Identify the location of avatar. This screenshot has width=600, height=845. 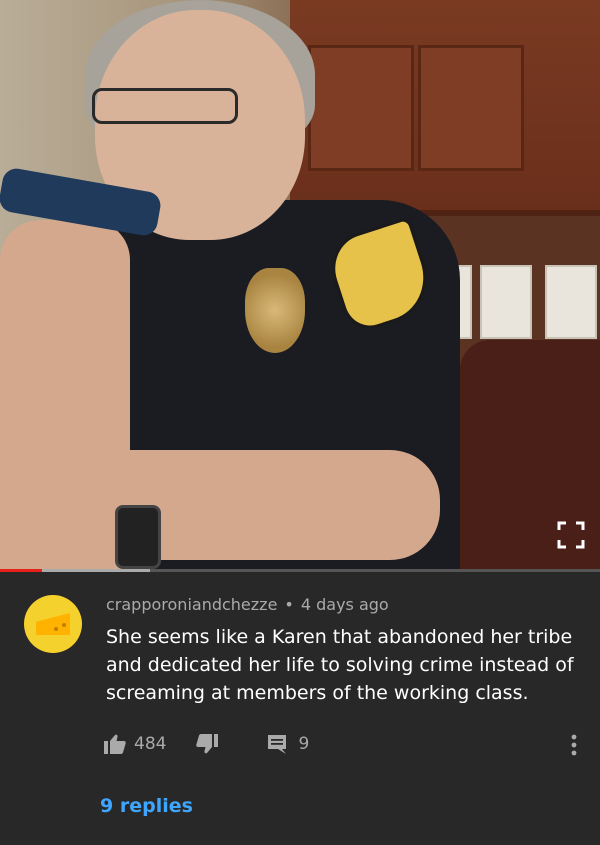
(53, 624).